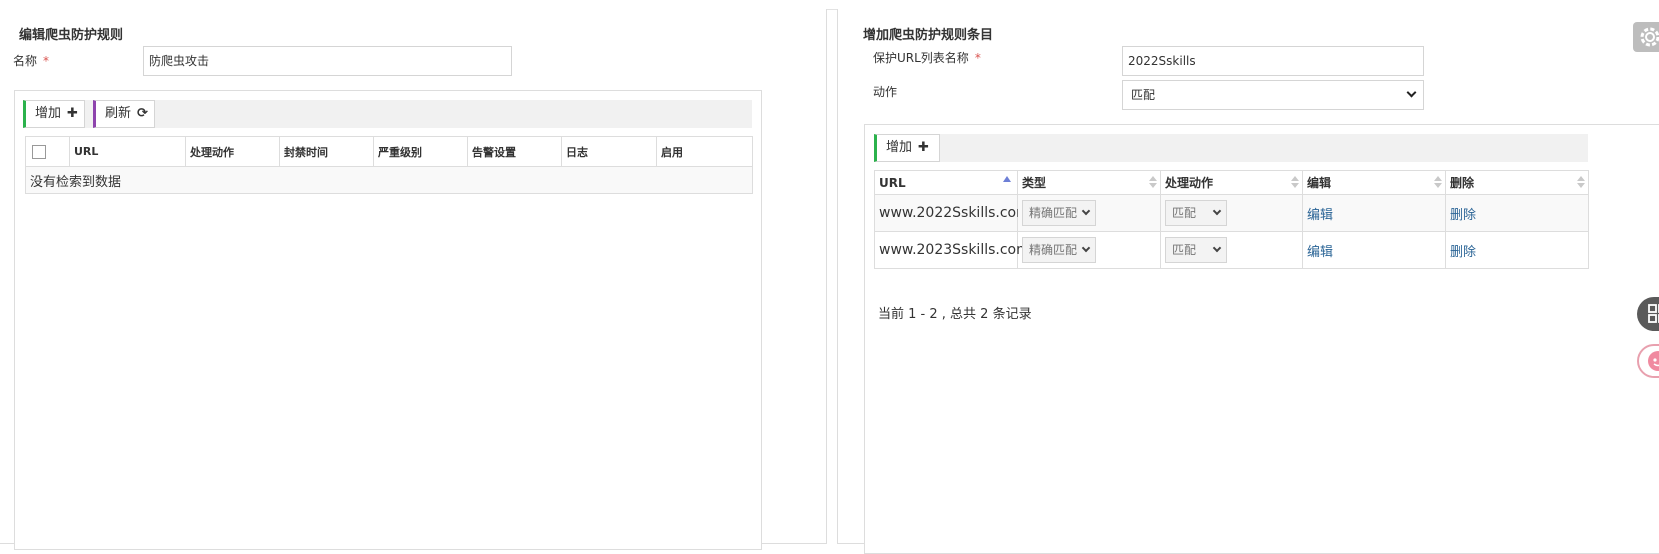 The width and height of the screenshot is (1659, 554). What do you see at coordinates (892, 183) in the screenshot?
I see `col-url-label: URL` at bounding box center [892, 183].